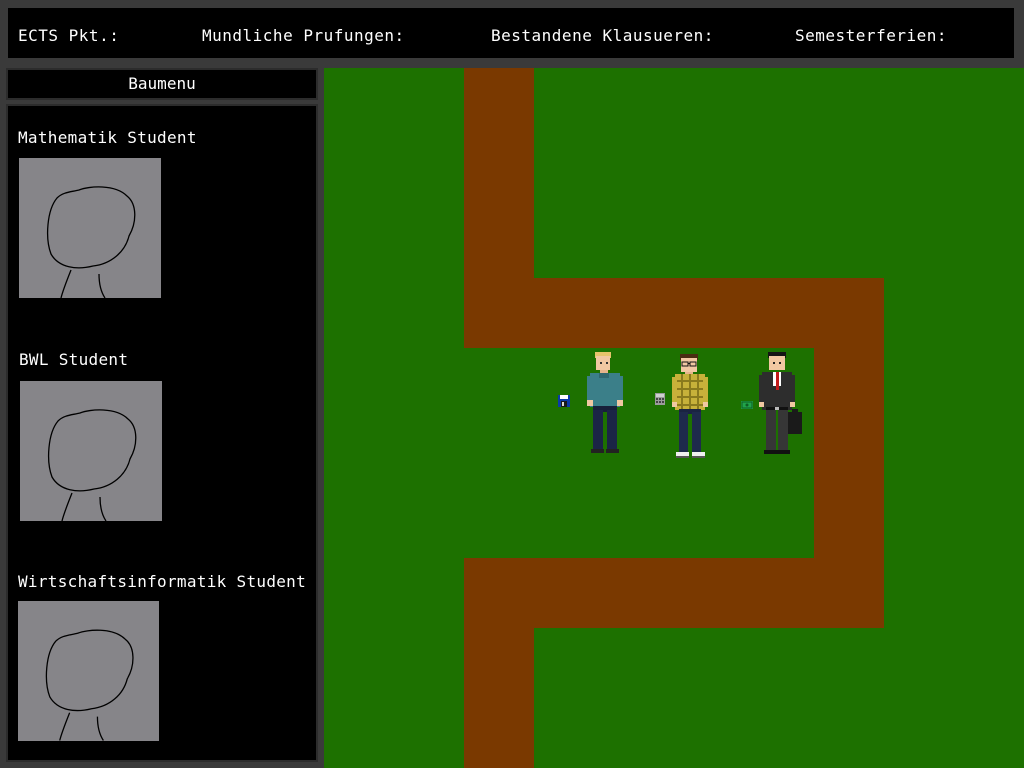 Image resolution: width=1024 pixels, height=768 pixels. I want to click on unit-name: BWL Student, so click(74, 359).